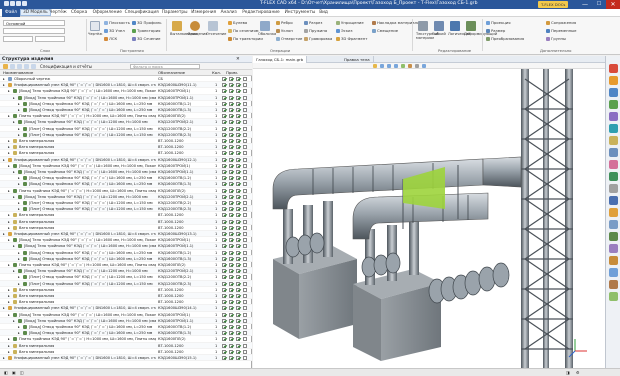  What do you see at coordinates (313, 22) in the screenshot?
I see `section-cut-button: Разрез` at bounding box center [313, 22].